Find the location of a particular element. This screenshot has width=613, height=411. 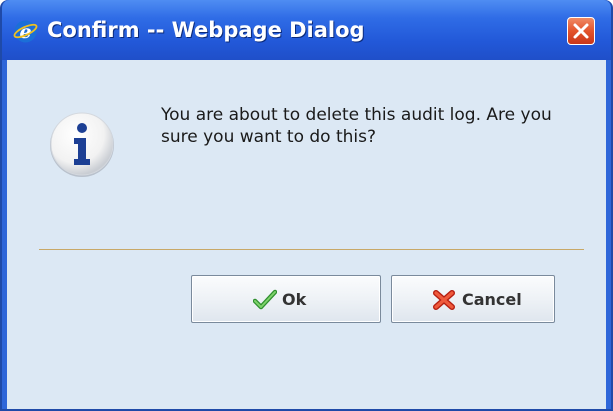

window-title: Confirm -- Webpage Dialog is located at coordinates (206, 30).